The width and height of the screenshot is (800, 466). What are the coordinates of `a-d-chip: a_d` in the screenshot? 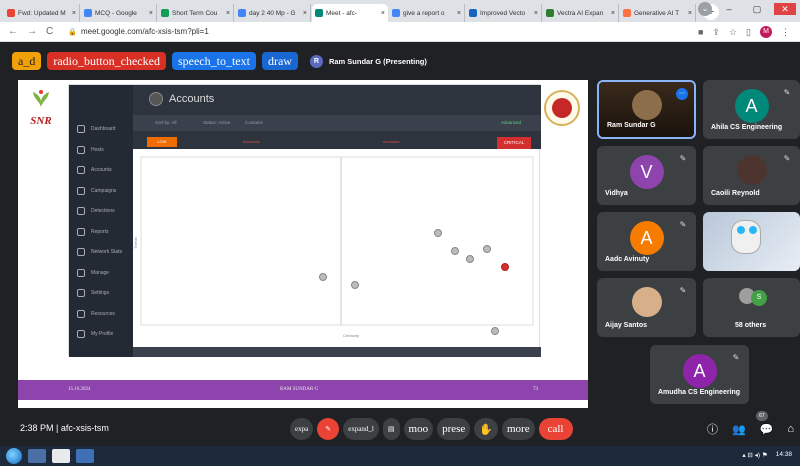 It's located at (27, 61).